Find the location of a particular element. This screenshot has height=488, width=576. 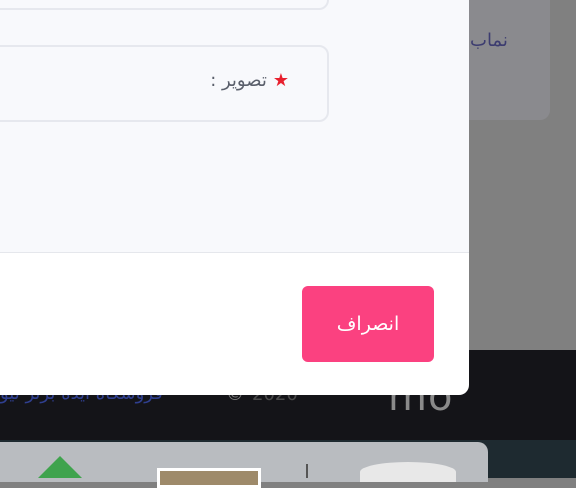

star-icon: ★ is located at coordinates (280, 80).